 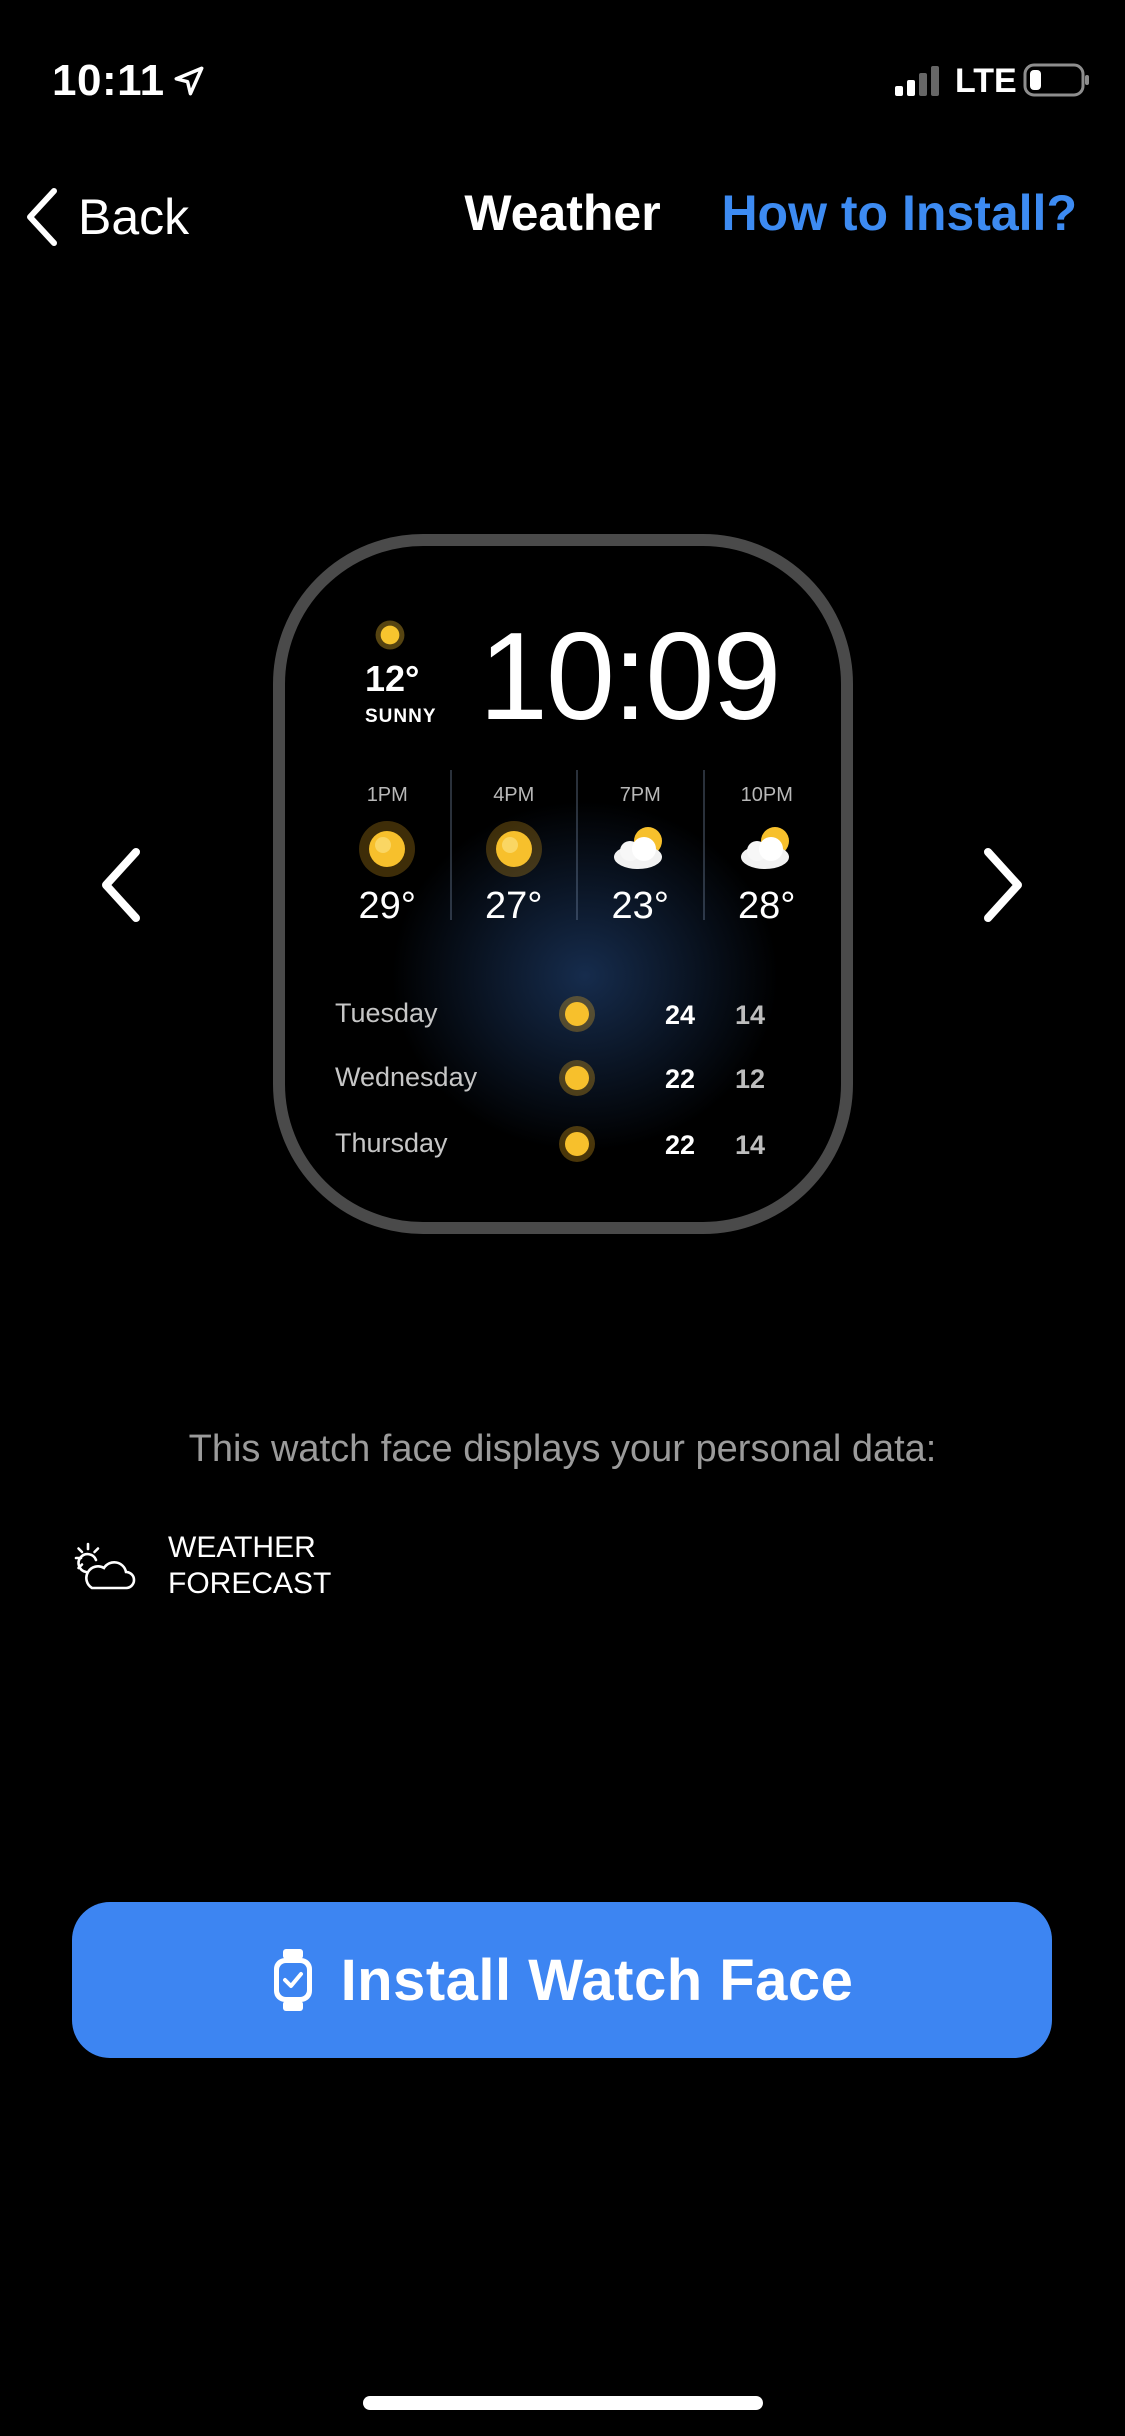 I want to click on day-high: 24, so click(x=680, y=1015).